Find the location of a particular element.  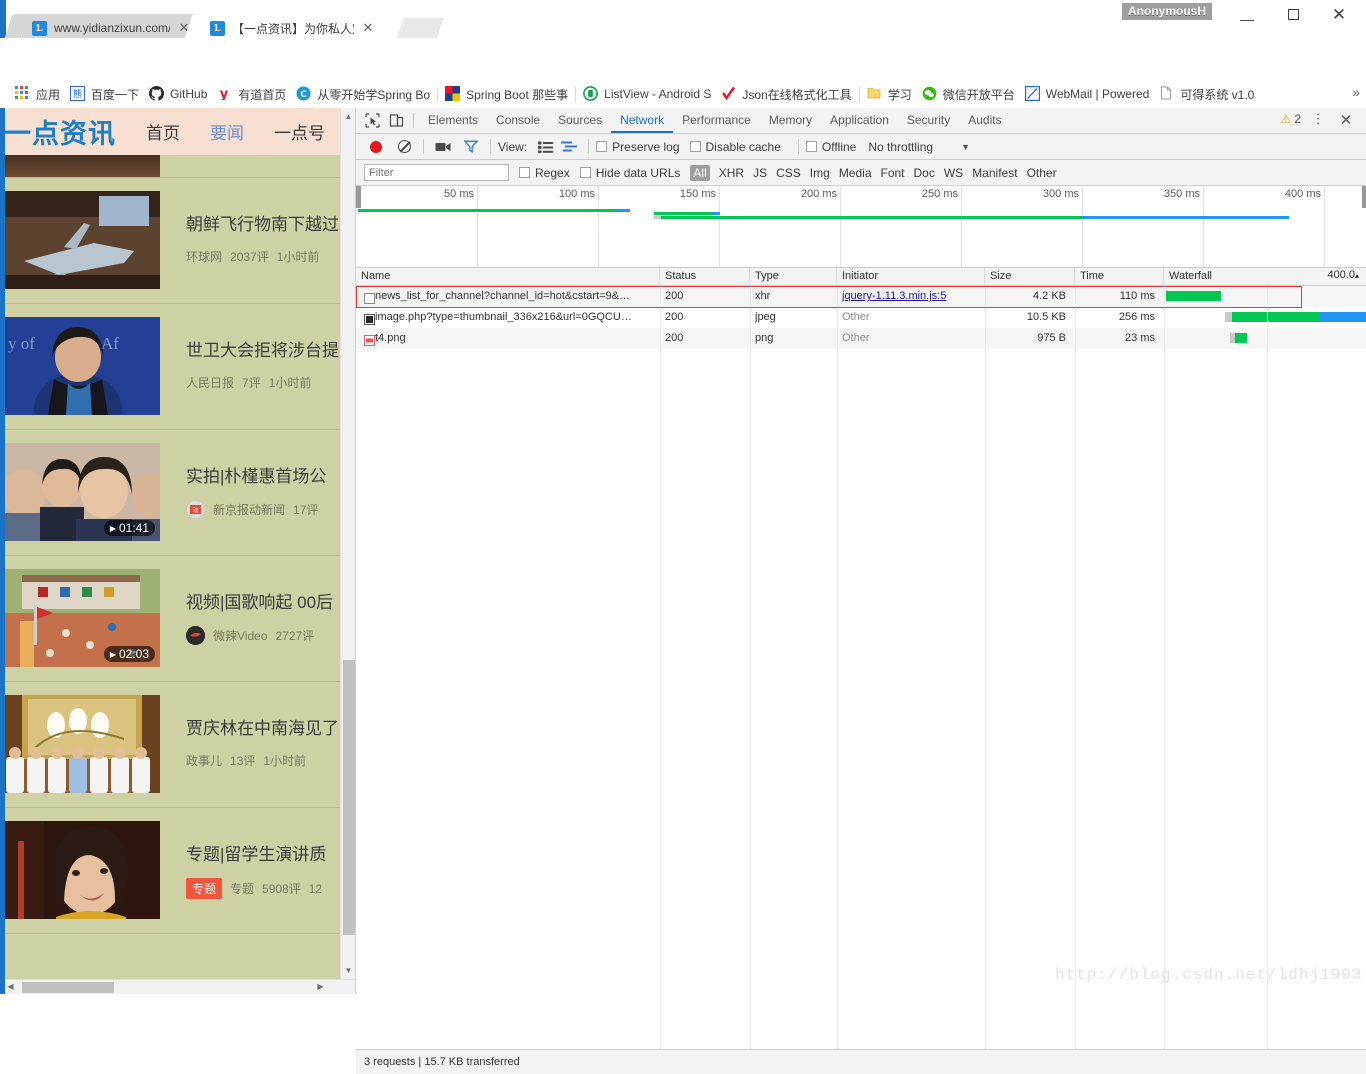

throttling-select: No throttling is located at coordinates (900, 147).